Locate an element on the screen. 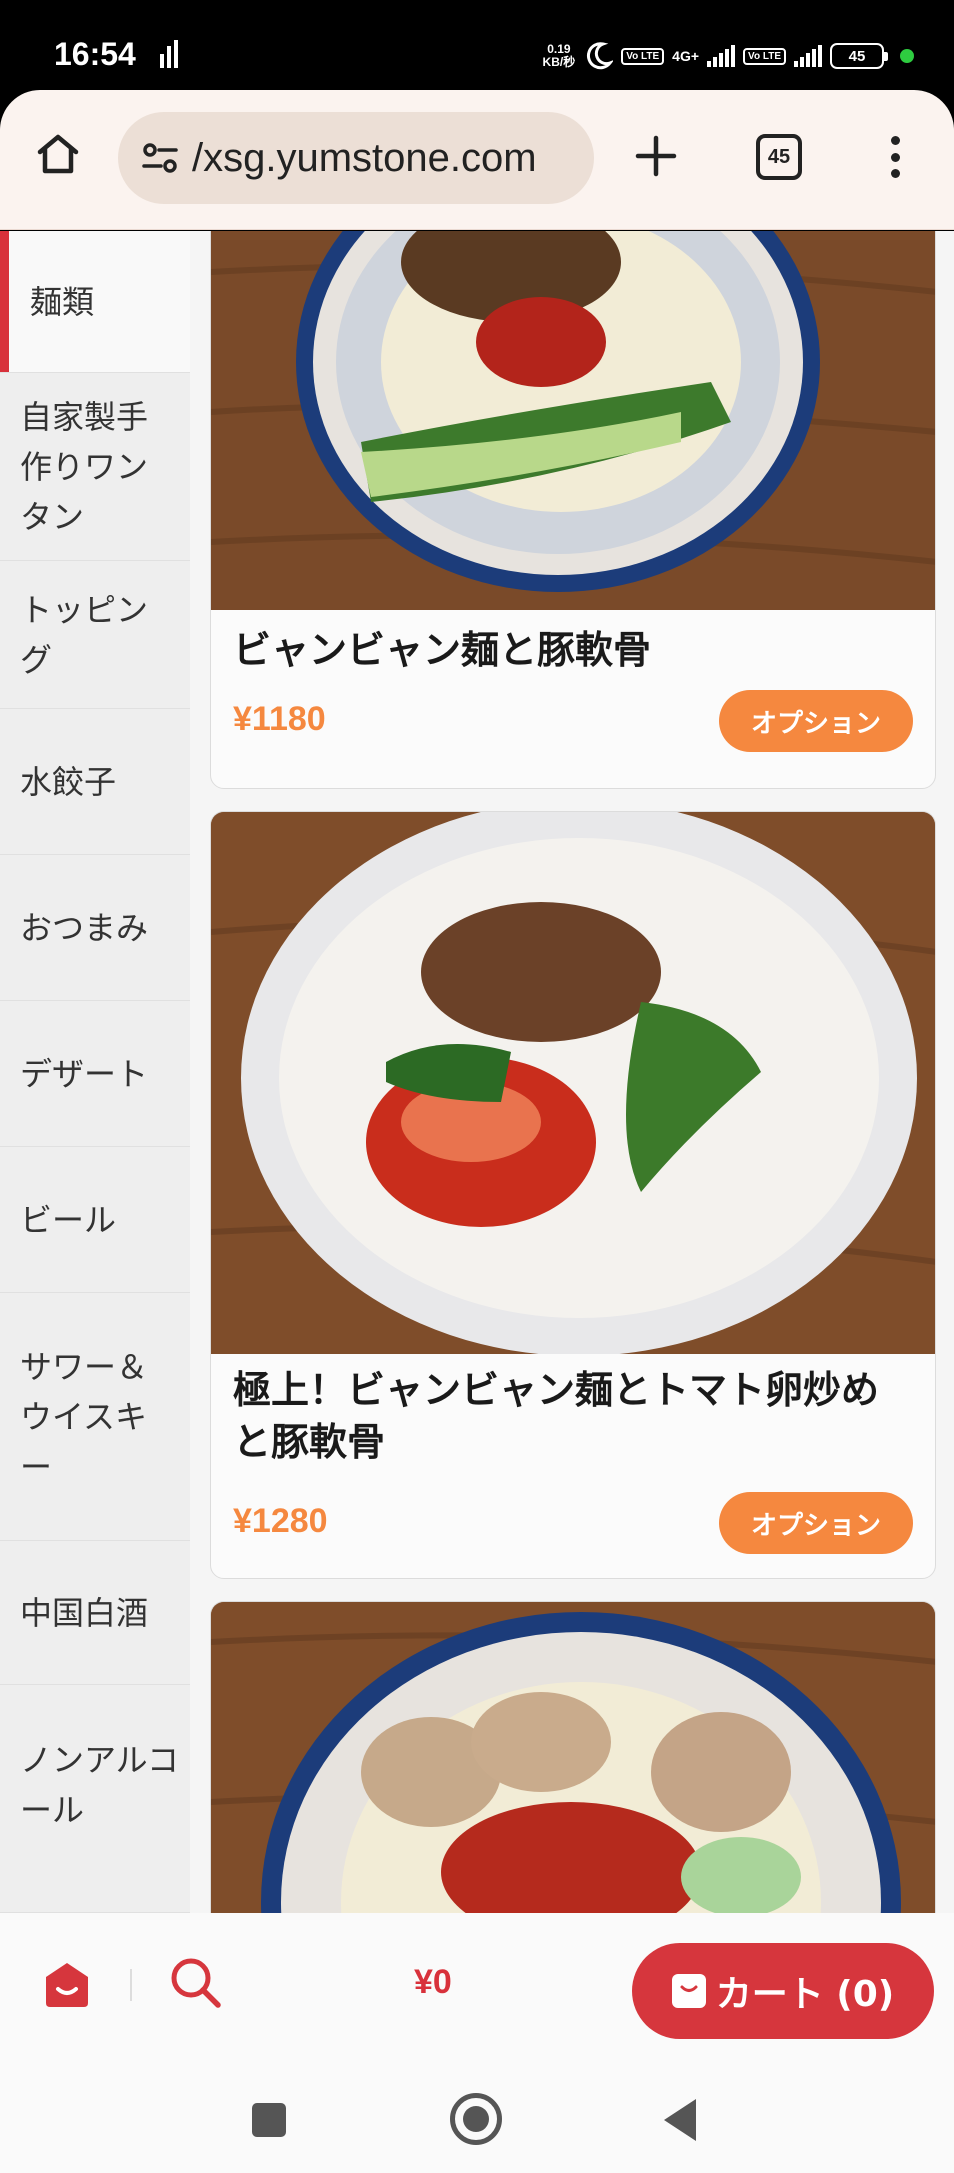 The image size is (954, 2173). sidebar-item-non-alcohol: ノンアルコール is located at coordinates (95, 1799).